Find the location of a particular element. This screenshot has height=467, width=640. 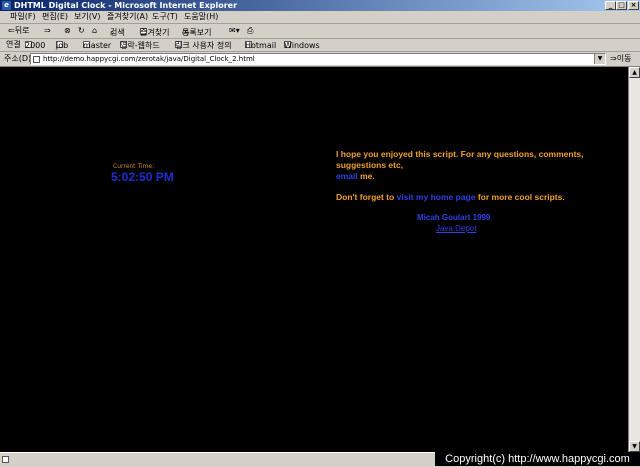

home-icon: ⌂ is located at coordinates (94, 31).